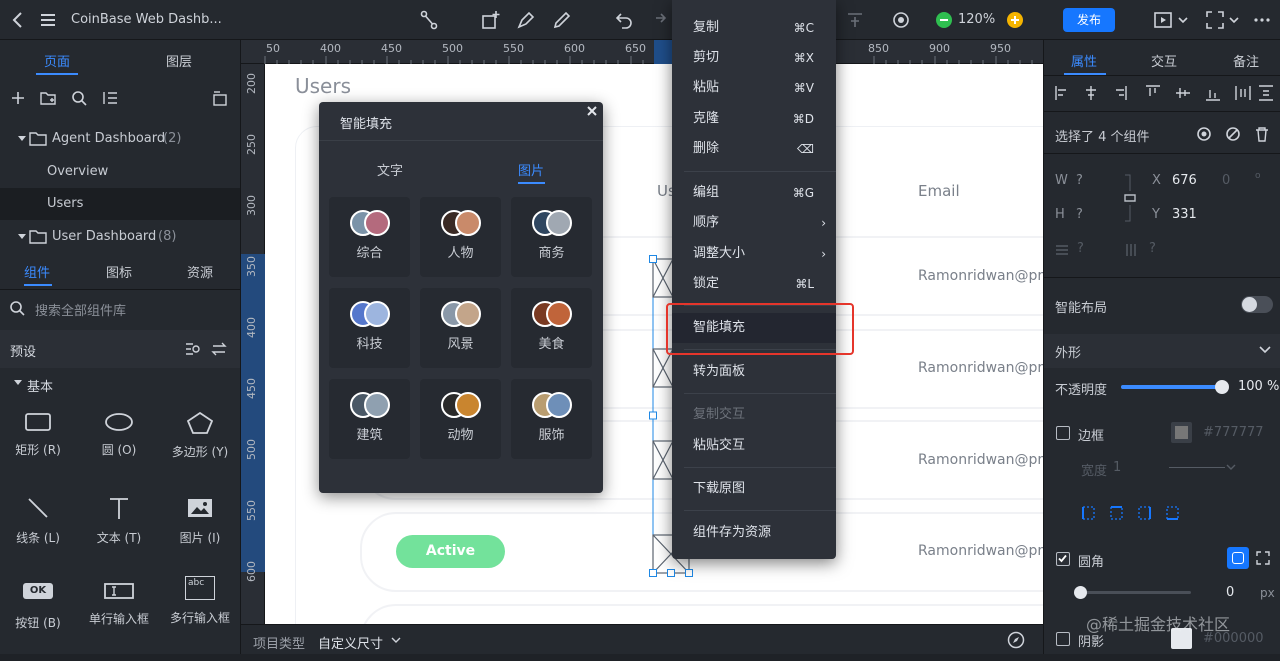 The width and height of the screenshot is (1280, 661). Describe the element at coordinates (1204, 134) in the screenshot. I see `eye-icon` at that location.